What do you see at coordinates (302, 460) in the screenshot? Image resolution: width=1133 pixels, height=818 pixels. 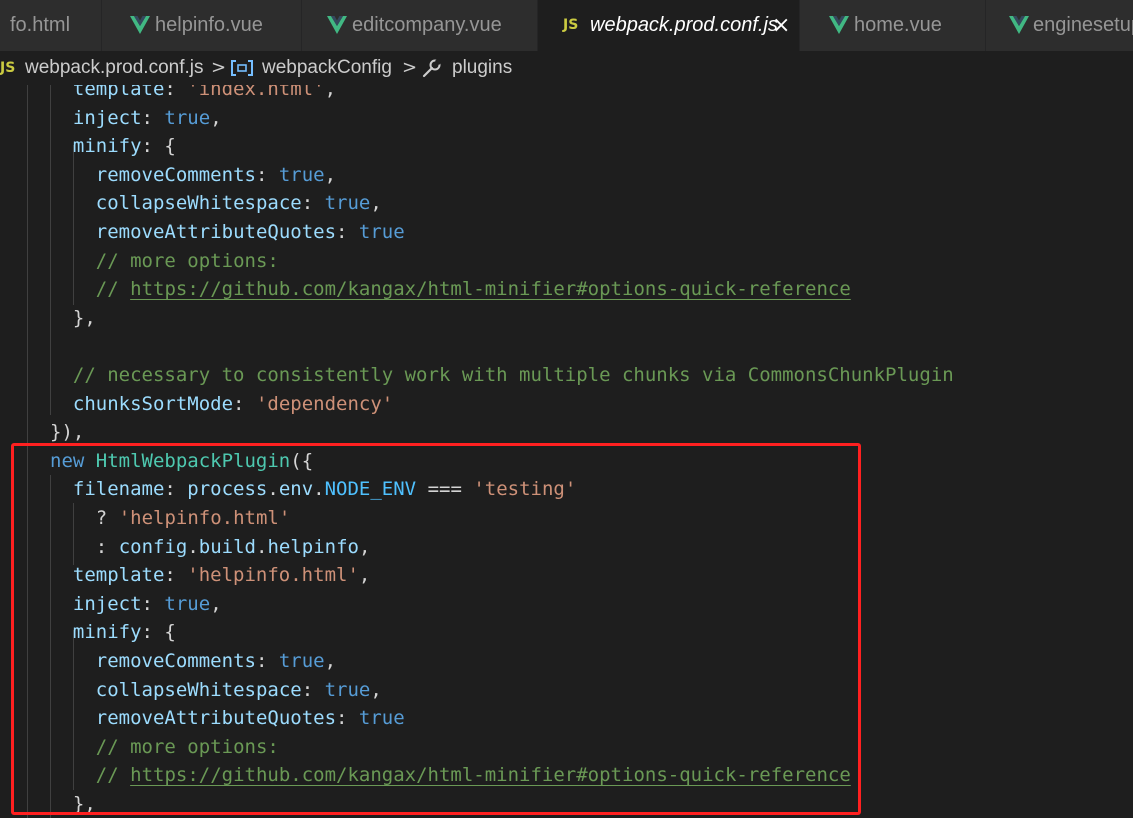 I see `code-token: ({` at bounding box center [302, 460].